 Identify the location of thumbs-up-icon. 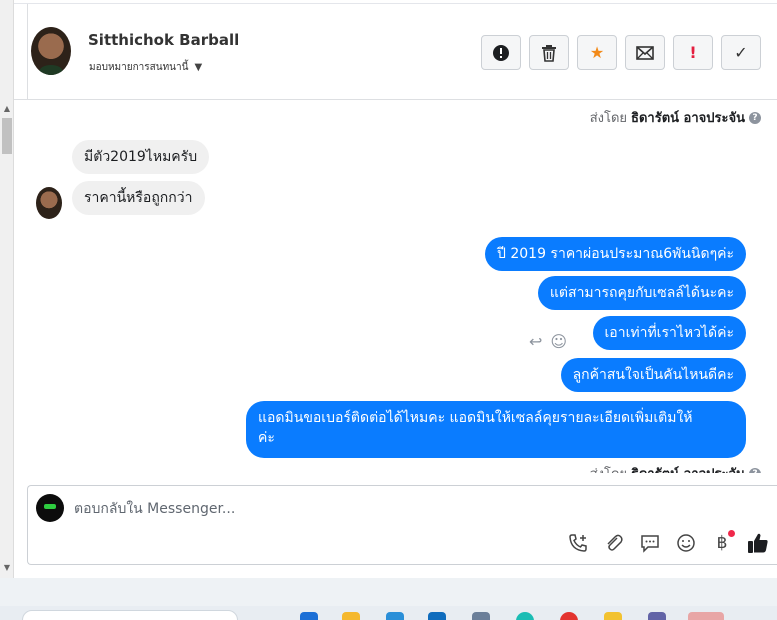
(758, 543).